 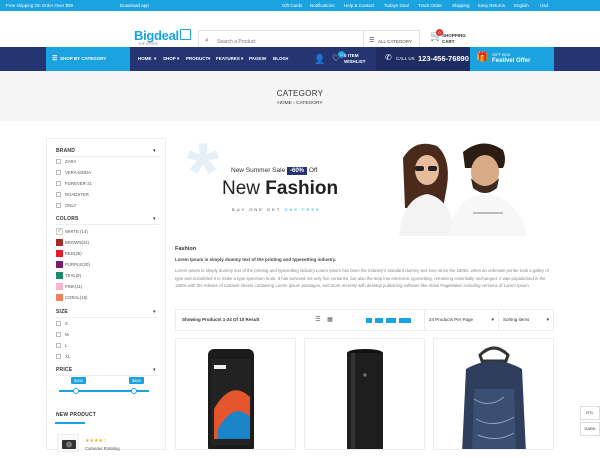 I want to click on currency-select: Usd, so click(x=544, y=5).